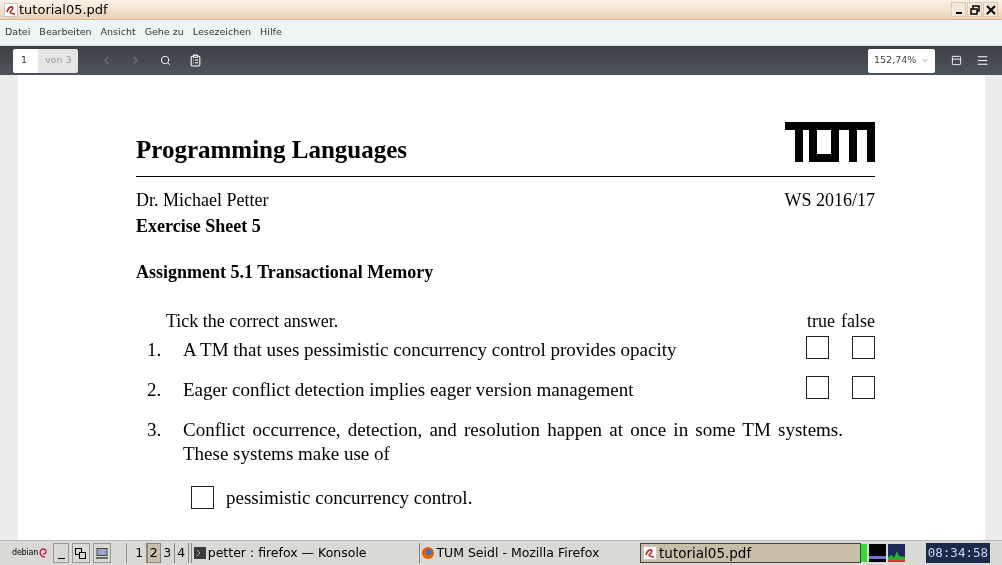 This screenshot has height=565, width=1002. I want to click on task-label: tutorial05.pdf, so click(705, 553).